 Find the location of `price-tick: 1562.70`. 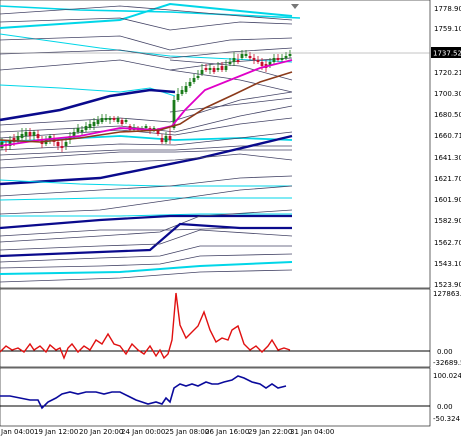

price-tick: 1562.70 is located at coordinates (447, 243).